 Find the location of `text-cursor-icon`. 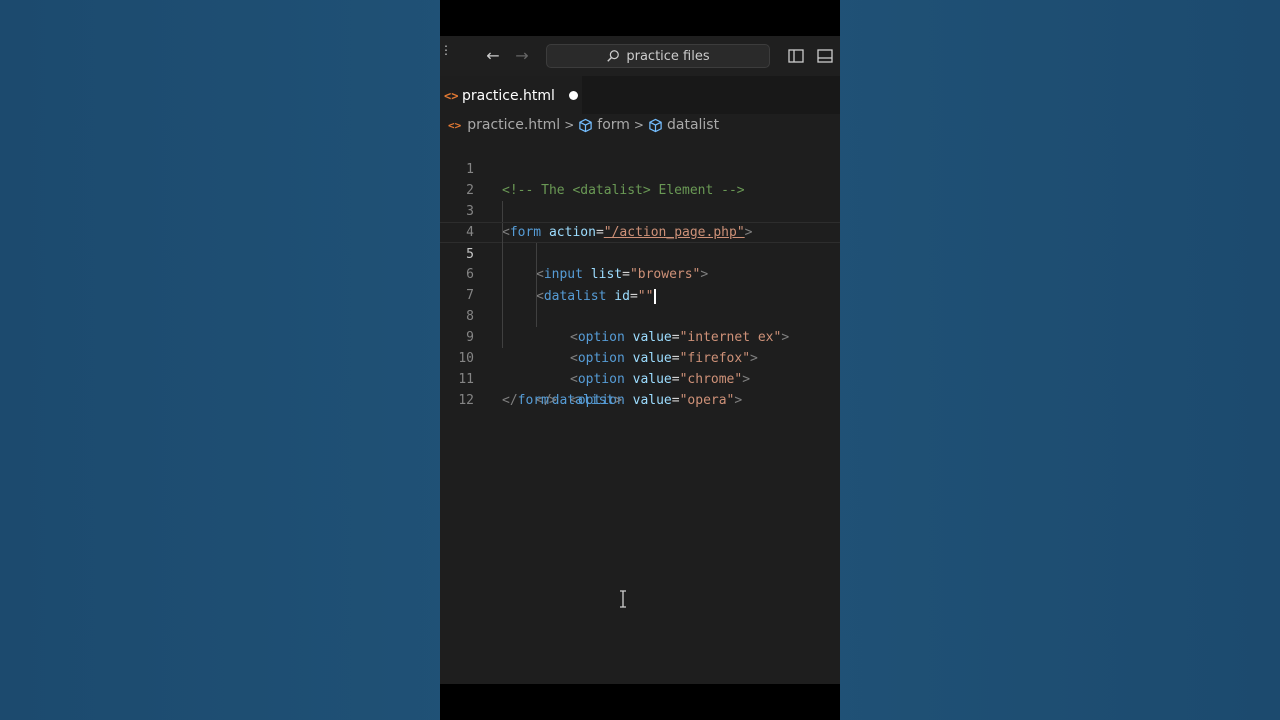

text-cursor-icon is located at coordinates (623, 599).